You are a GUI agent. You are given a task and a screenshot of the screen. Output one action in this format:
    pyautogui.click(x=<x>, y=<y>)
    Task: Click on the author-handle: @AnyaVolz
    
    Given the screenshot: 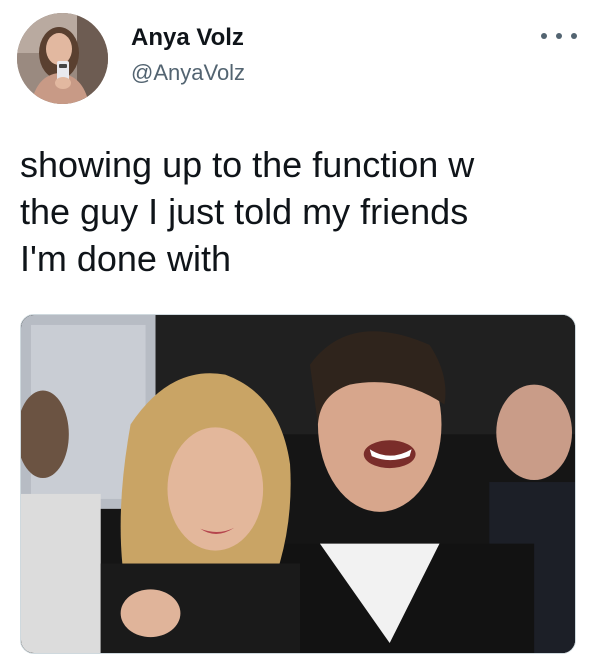 What is the action you would take?
    pyautogui.click(x=188, y=73)
    